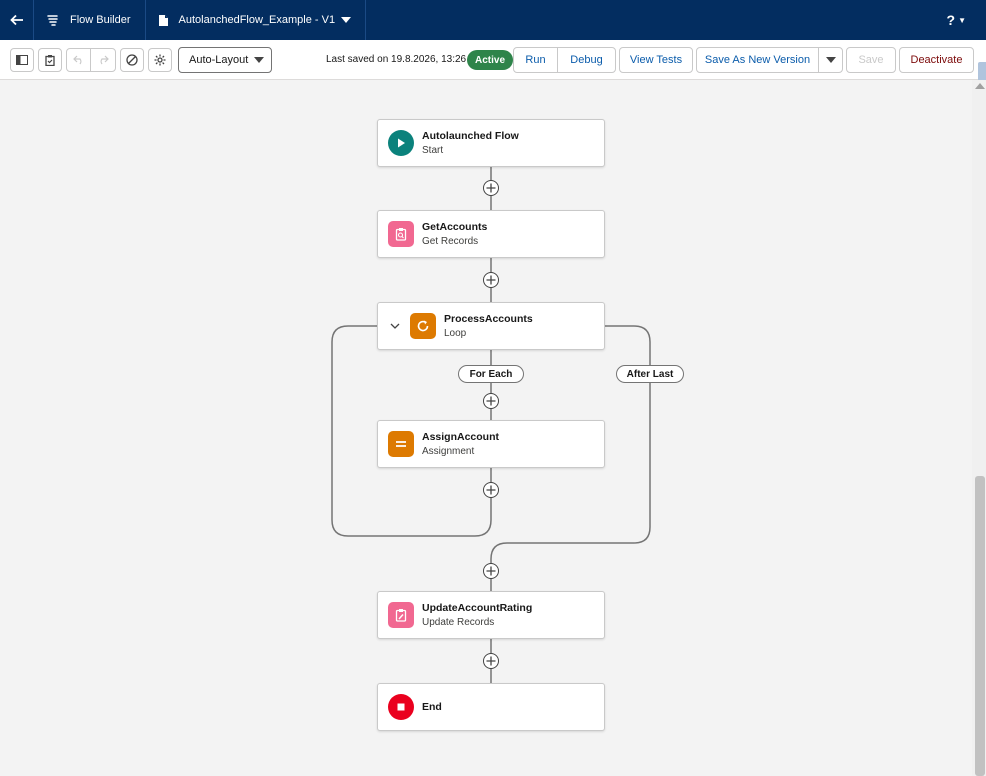  What do you see at coordinates (656, 60) in the screenshot?
I see `view-tests-button: View Tests` at bounding box center [656, 60].